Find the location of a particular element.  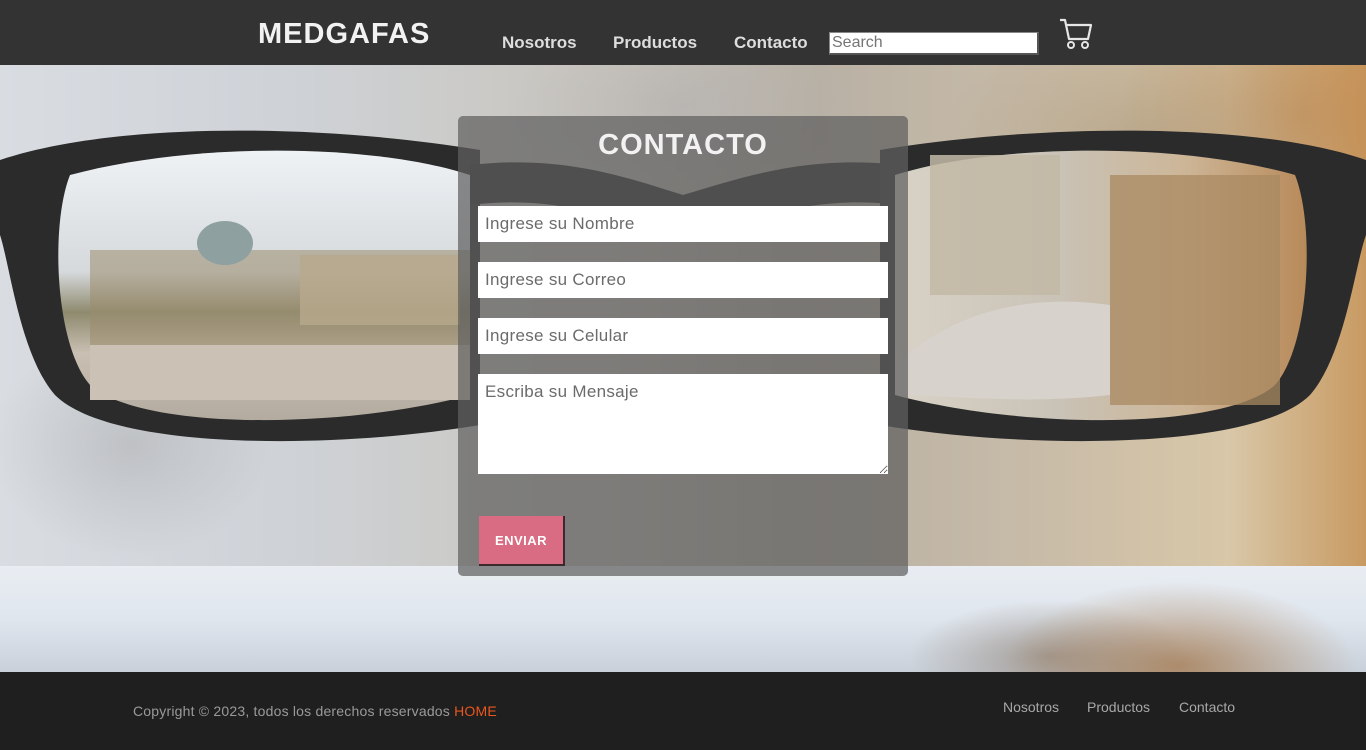

home-link: HOME is located at coordinates (475, 711).